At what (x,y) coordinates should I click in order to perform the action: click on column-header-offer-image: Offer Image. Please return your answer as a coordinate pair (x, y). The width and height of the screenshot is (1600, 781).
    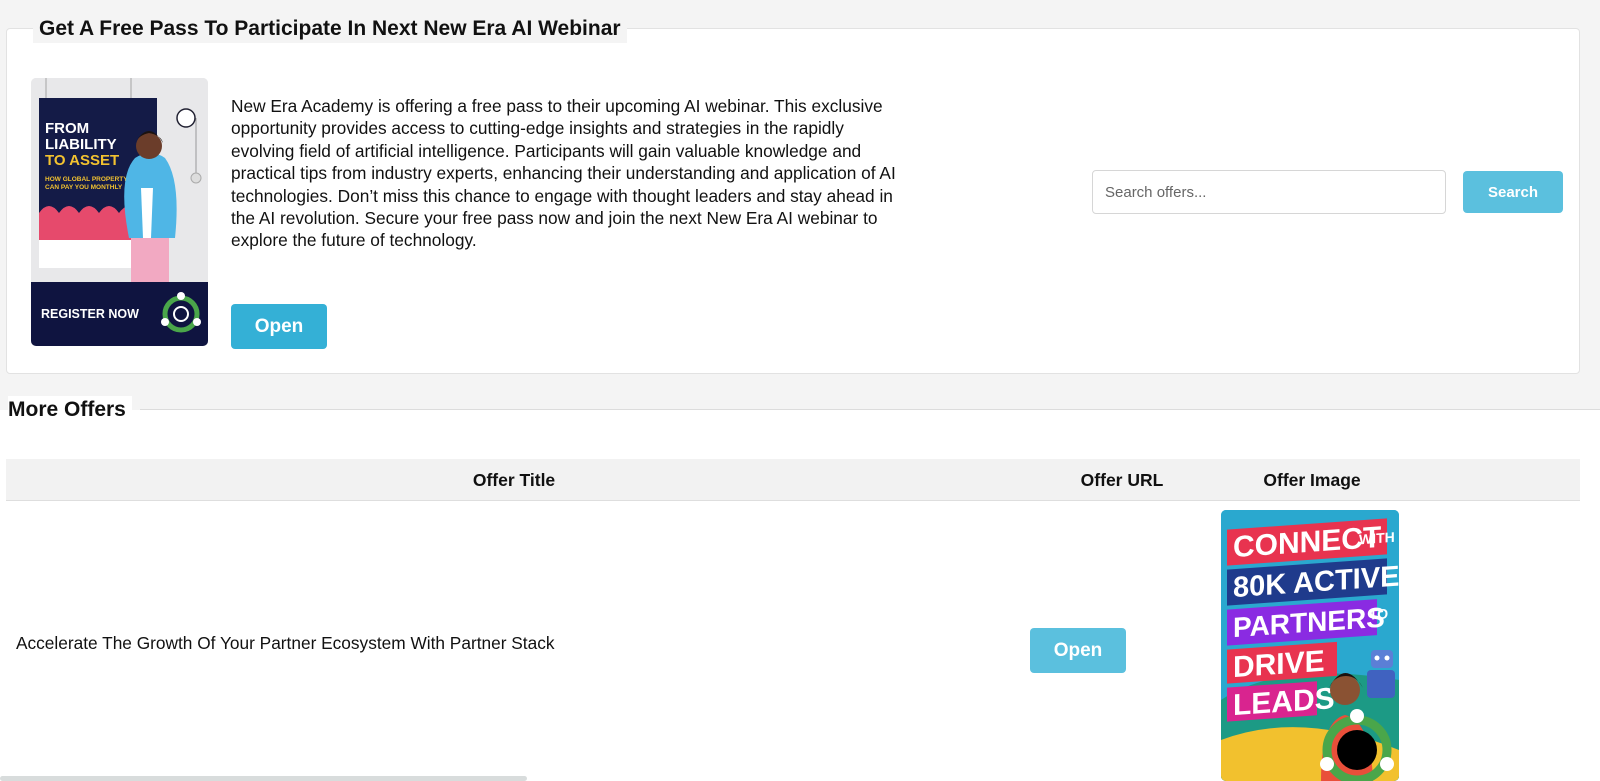
    Looking at the image, I should click on (1312, 480).